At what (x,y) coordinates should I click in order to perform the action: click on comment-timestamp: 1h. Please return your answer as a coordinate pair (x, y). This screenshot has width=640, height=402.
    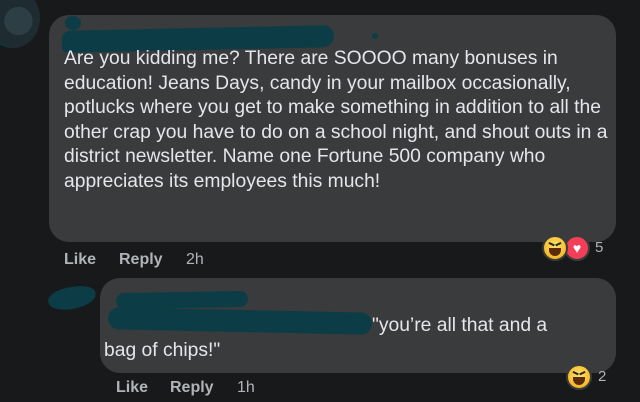
    Looking at the image, I should click on (246, 388).